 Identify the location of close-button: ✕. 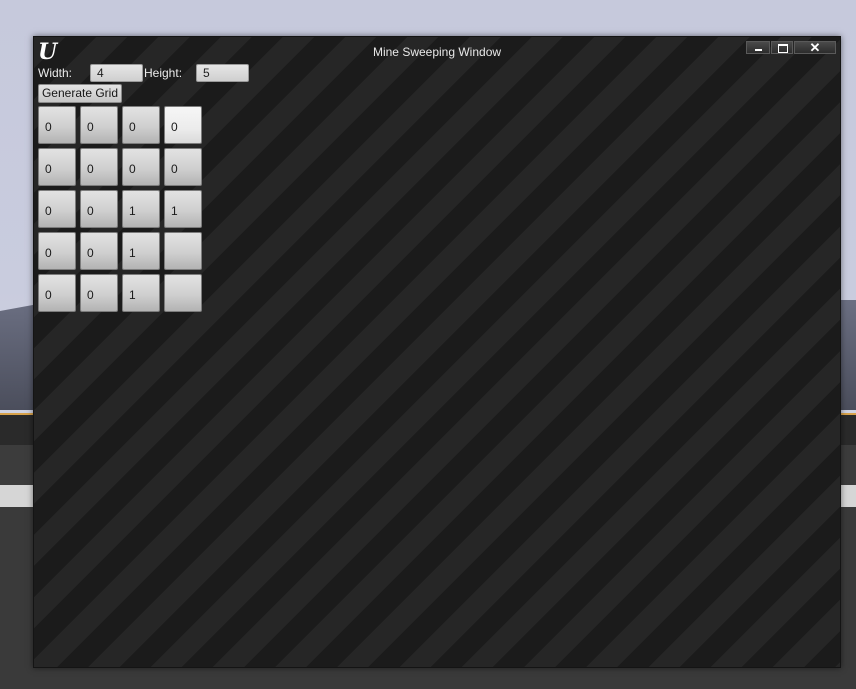
(815, 47).